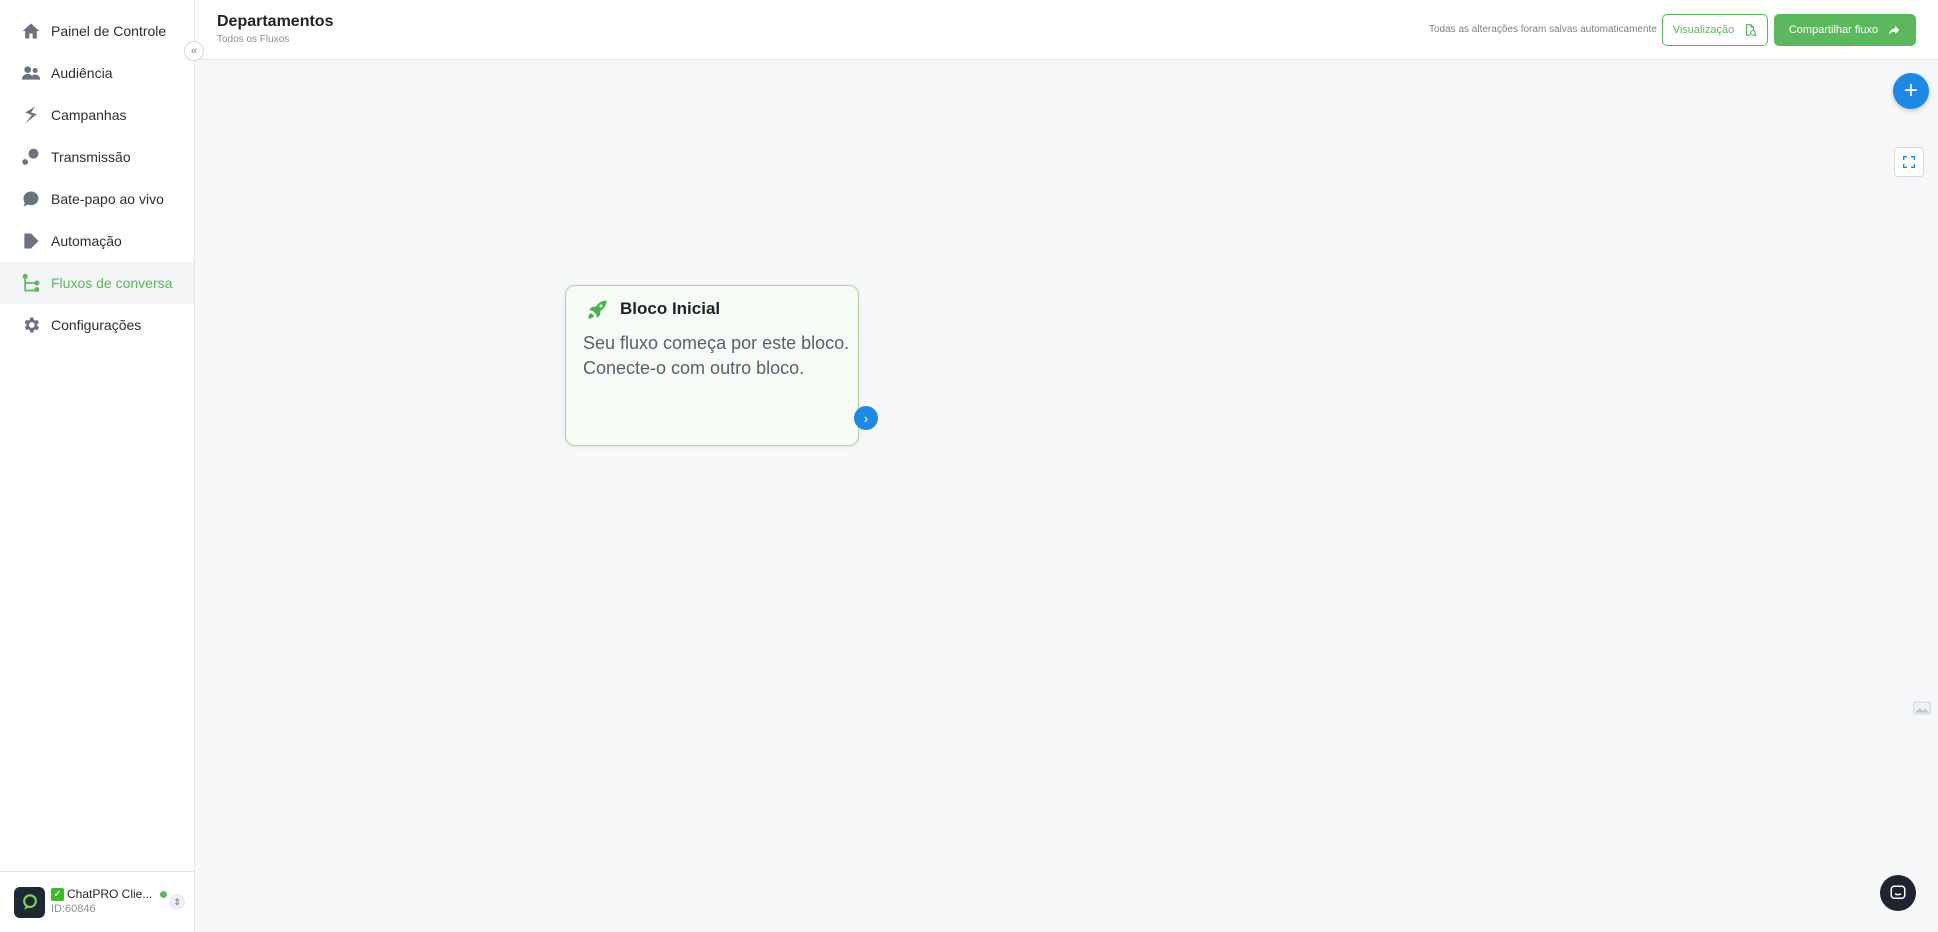 This screenshot has height=932, width=1938. Describe the element at coordinates (107, 199) in the screenshot. I see `sidebar-item-label: Bate-papo ao vivo` at that location.